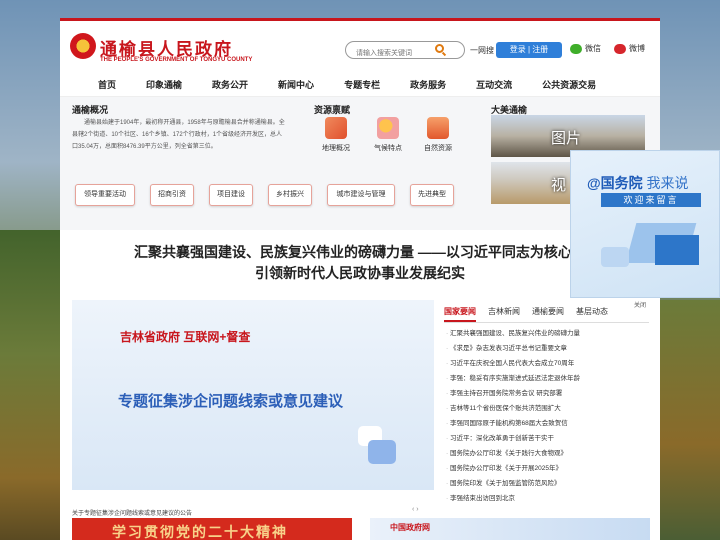 The image size is (720, 540). What do you see at coordinates (510, 529) in the screenshot?
I see `gov-site-banner: 中国政府网` at bounding box center [510, 529].